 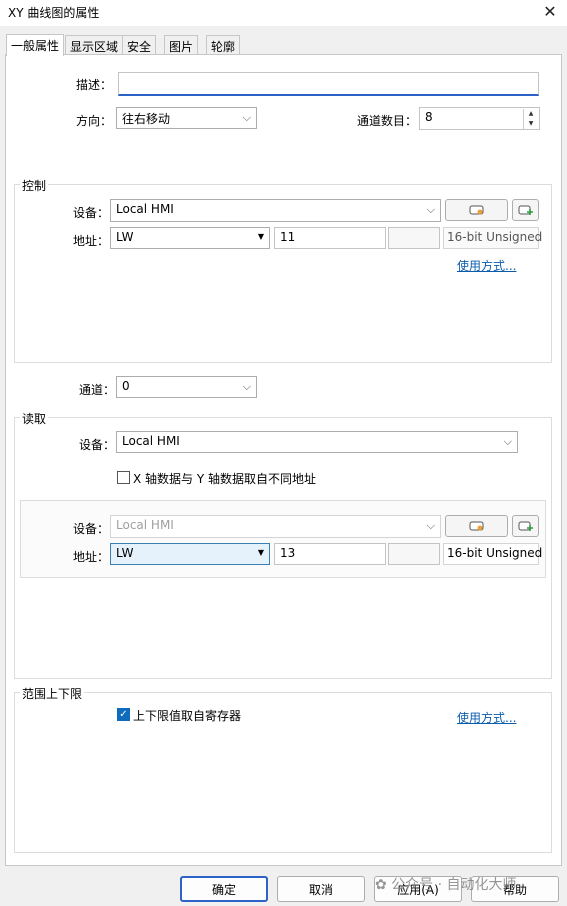 What do you see at coordinates (123, 477) in the screenshot?
I see `xy-diff-checkbox` at bounding box center [123, 477].